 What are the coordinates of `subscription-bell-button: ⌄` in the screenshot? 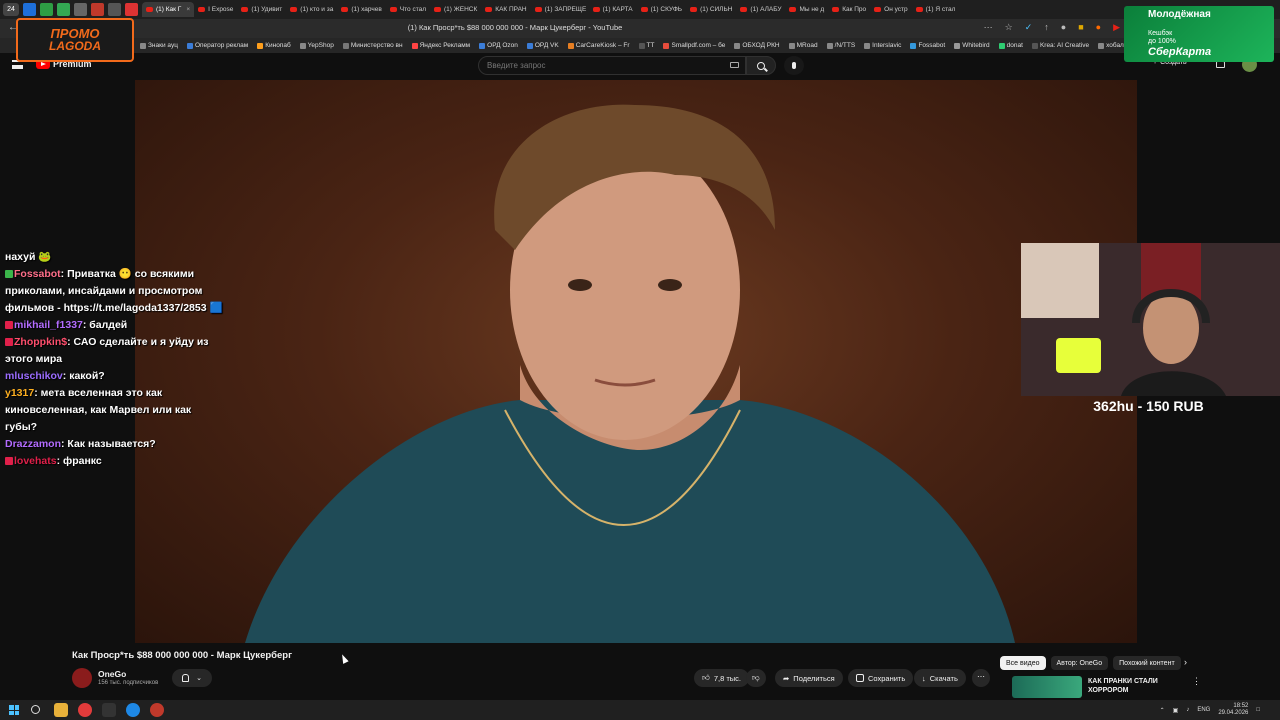 It's located at (192, 678).